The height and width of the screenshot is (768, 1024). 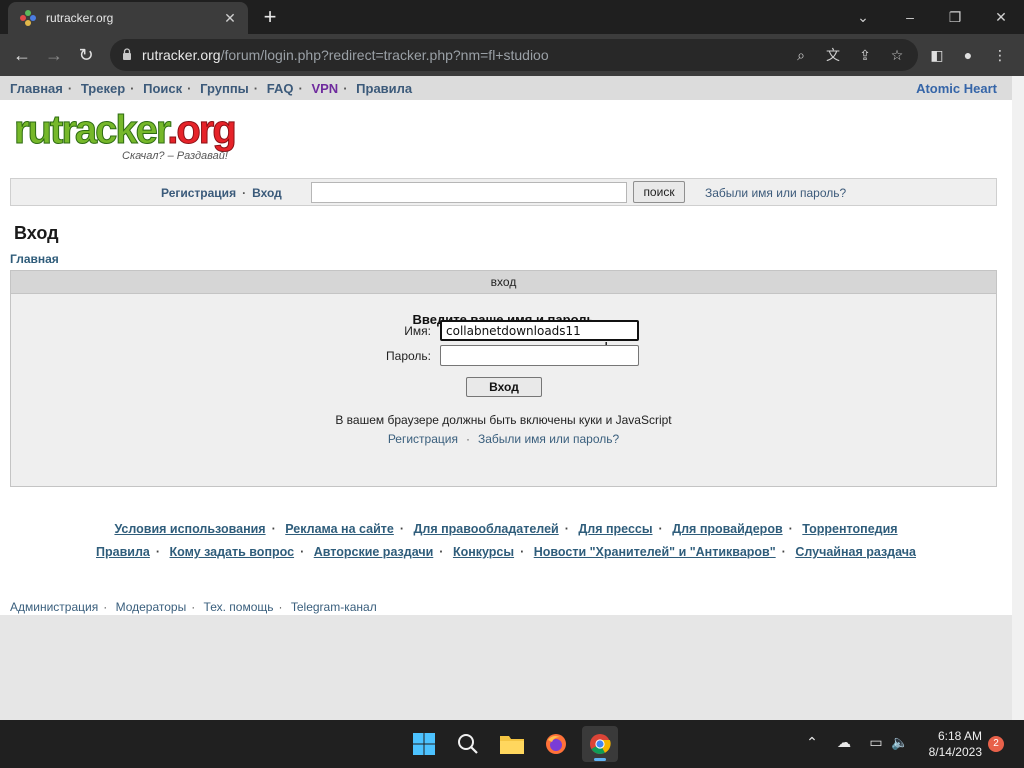 What do you see at coordinates (600, 759) in the screenshot?
I see `active-app-indicator` at bounding box center [600, 759].